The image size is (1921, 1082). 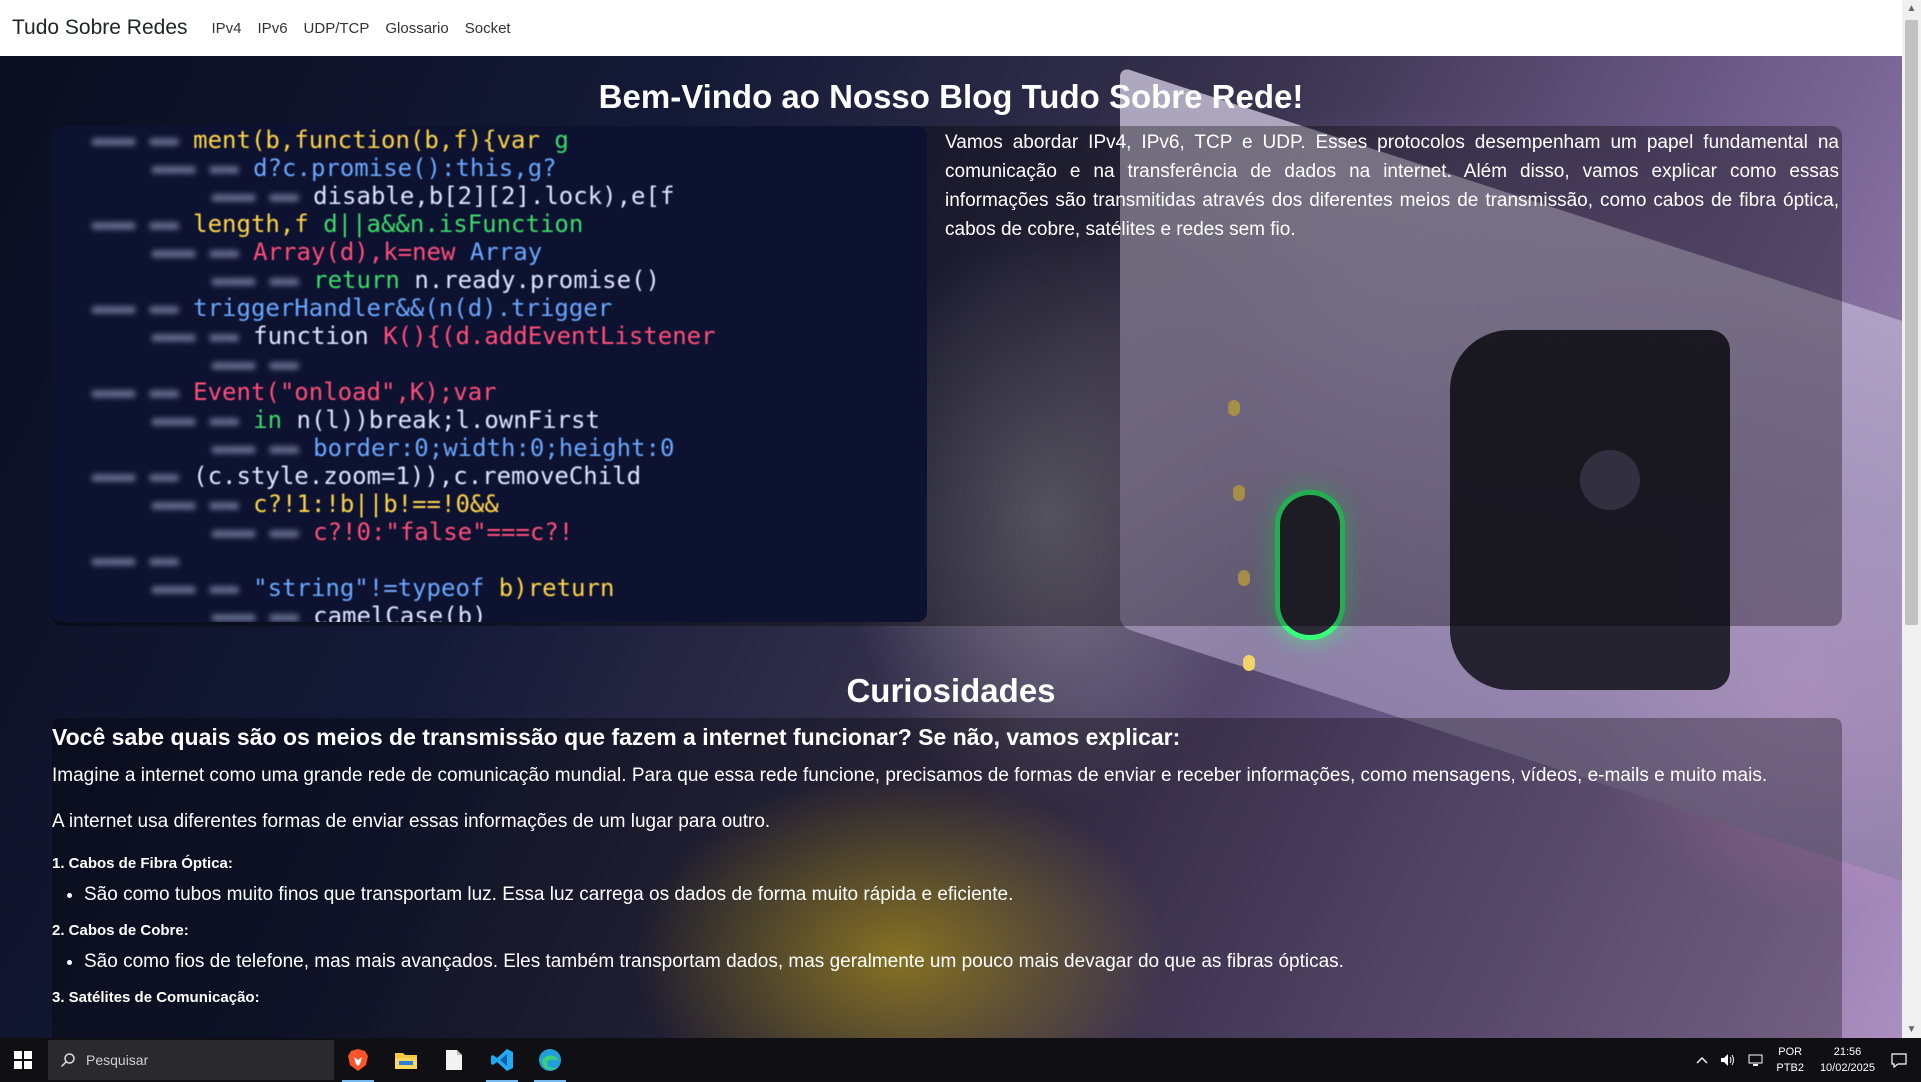 I want to click on start-button, so click(x=23, y=1060).